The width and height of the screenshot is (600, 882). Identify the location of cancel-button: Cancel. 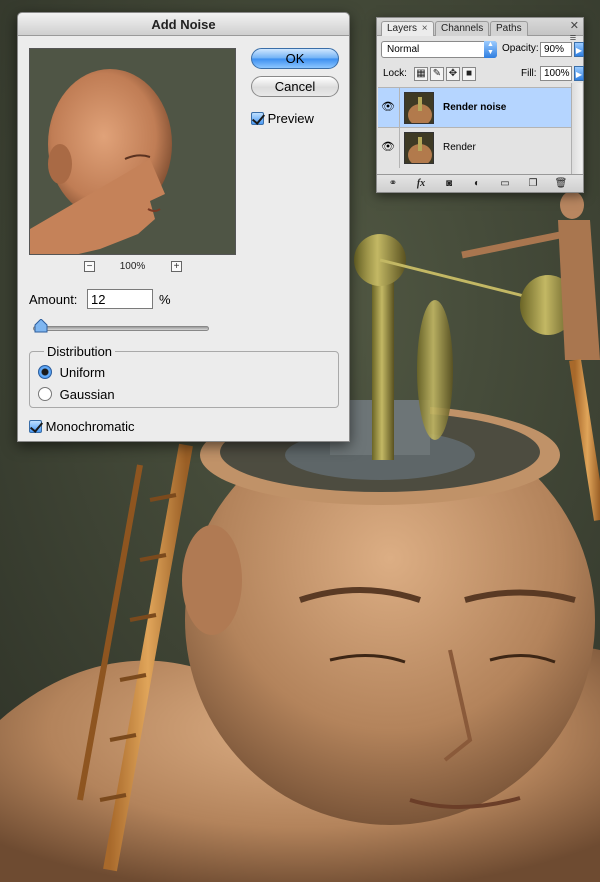
(295, 86).